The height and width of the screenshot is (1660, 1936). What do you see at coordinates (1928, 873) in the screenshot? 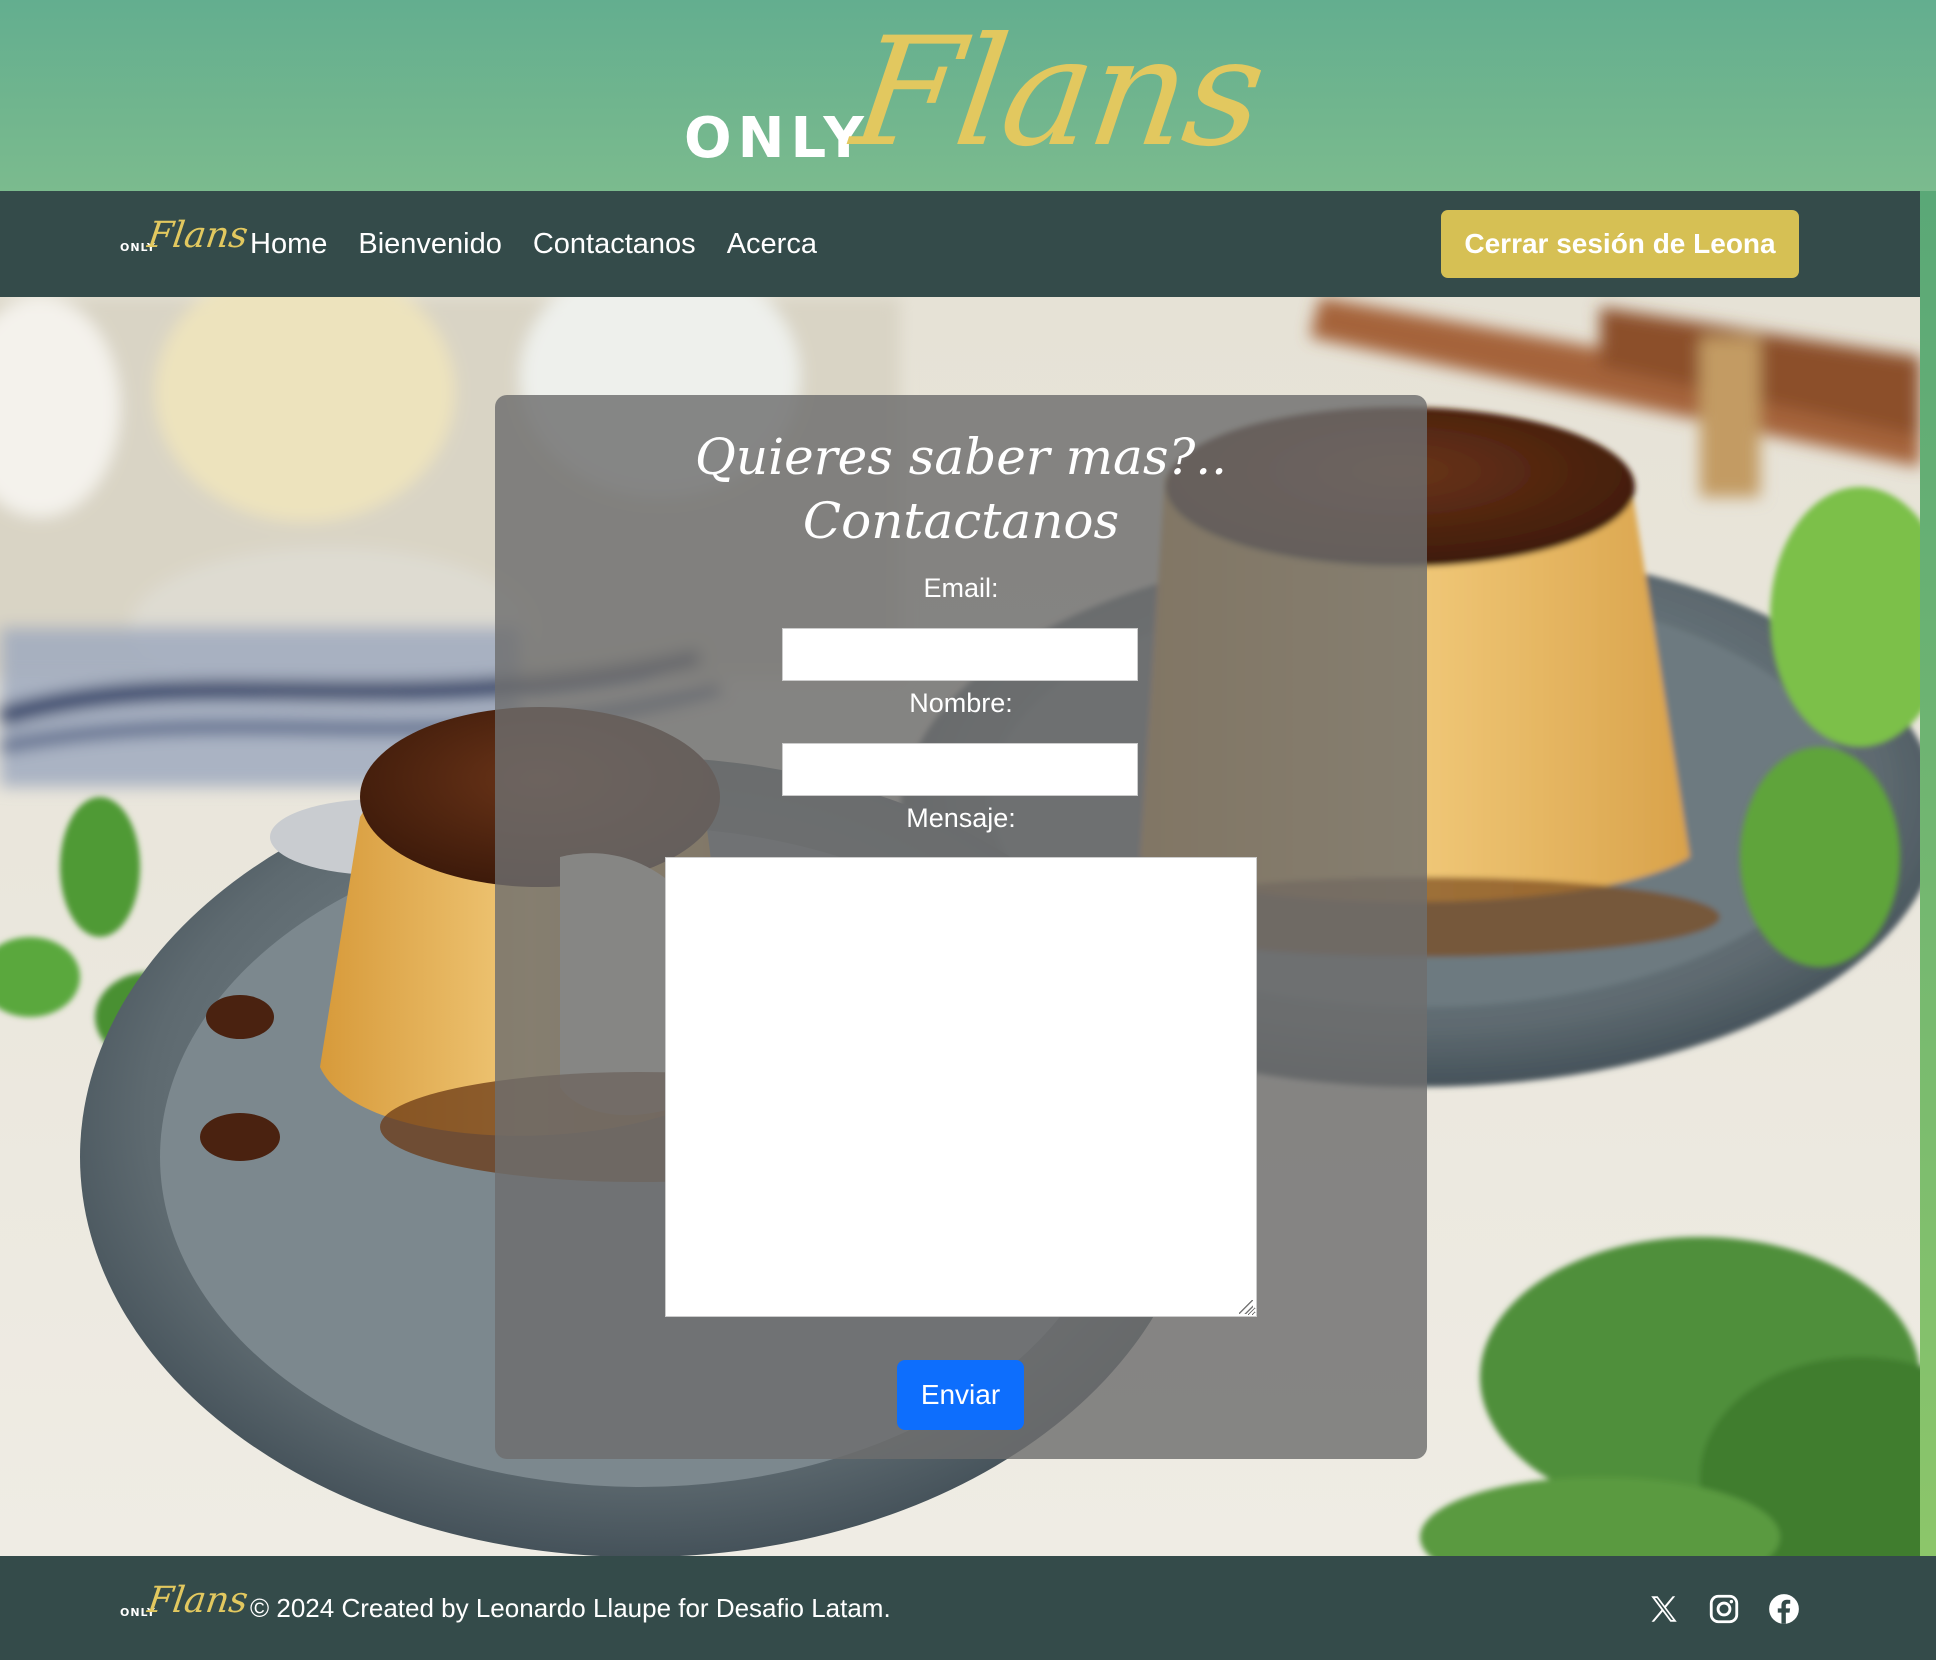
I see `page-edge-strip` at bounding box center [1928, 873].